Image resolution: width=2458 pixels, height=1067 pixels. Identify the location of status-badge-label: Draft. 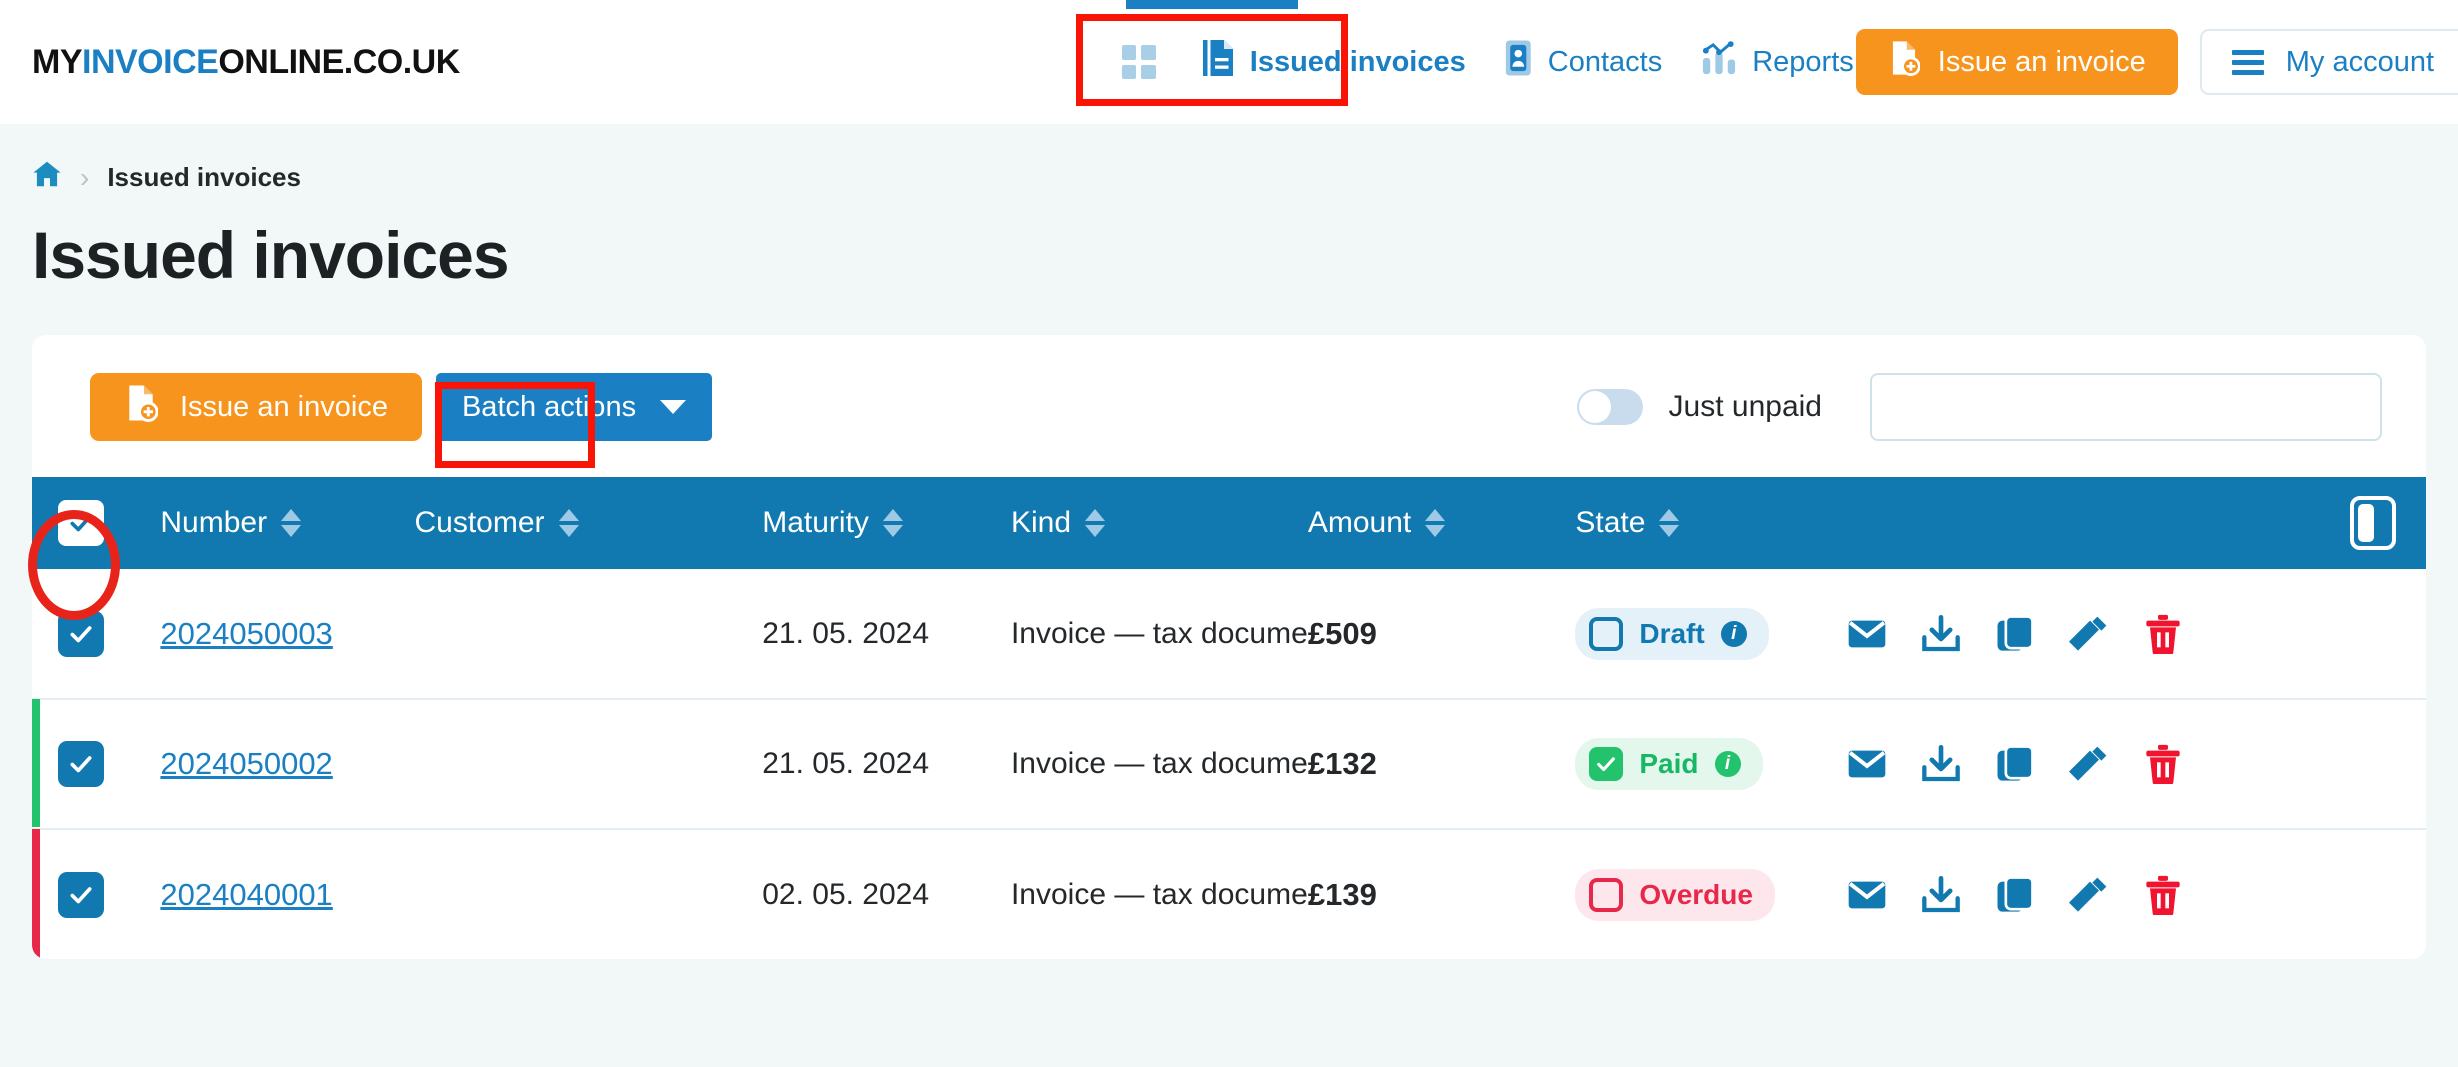
(1672, 633).